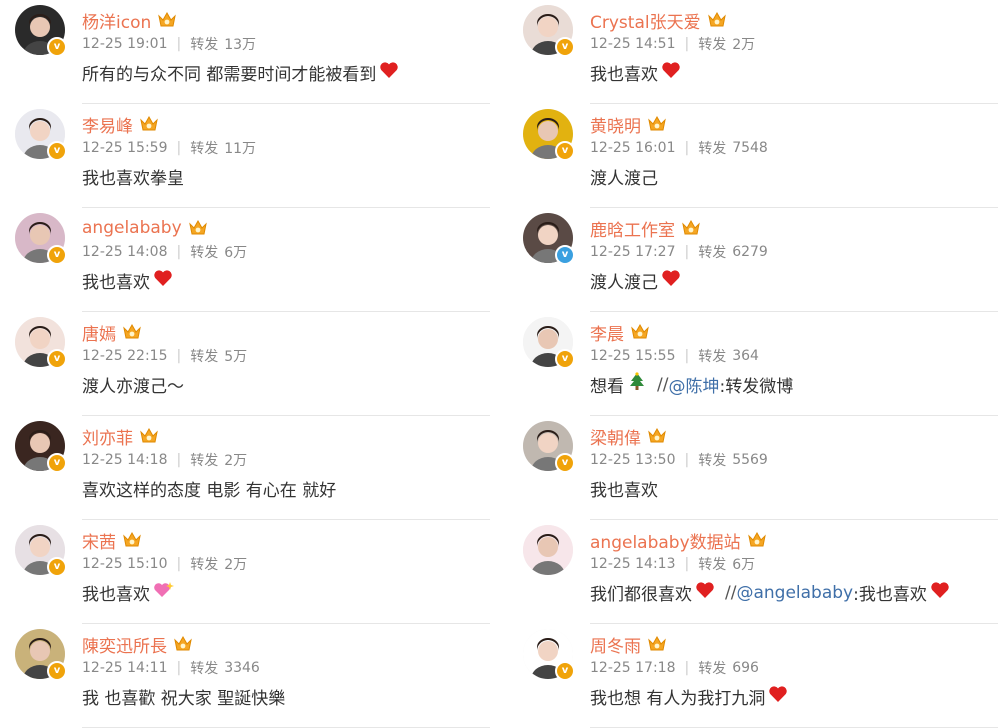 This screenshot has height=728, width=1000. What do you see at coordinates (116, 20) in the screenshot?
I see `user-name: 杨洋icon` at bounding box center [116, 20].